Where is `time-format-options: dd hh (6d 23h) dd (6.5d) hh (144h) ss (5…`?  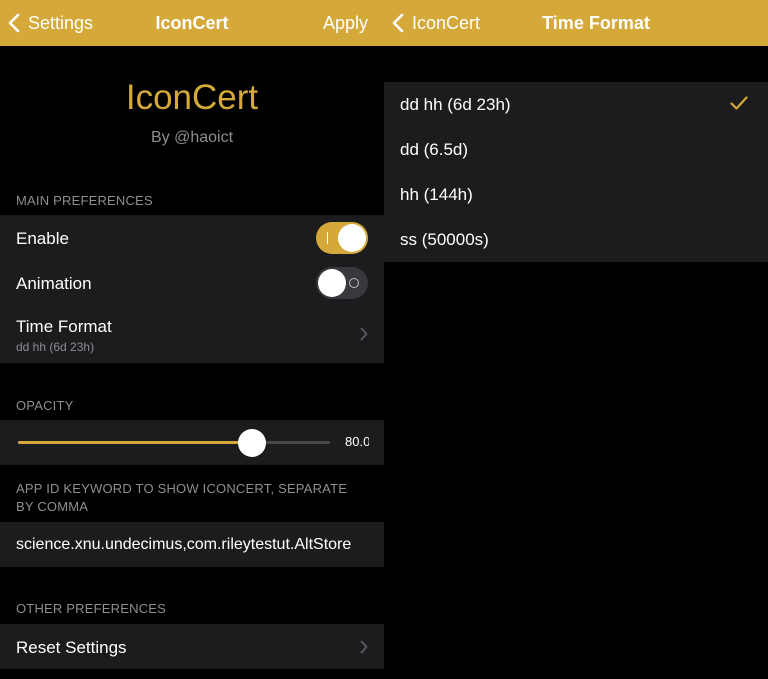 time-format-options: dd hh (6d 23h) dd (6.5d) hh (144h) ss (5… is located at coordinates (576, 172).